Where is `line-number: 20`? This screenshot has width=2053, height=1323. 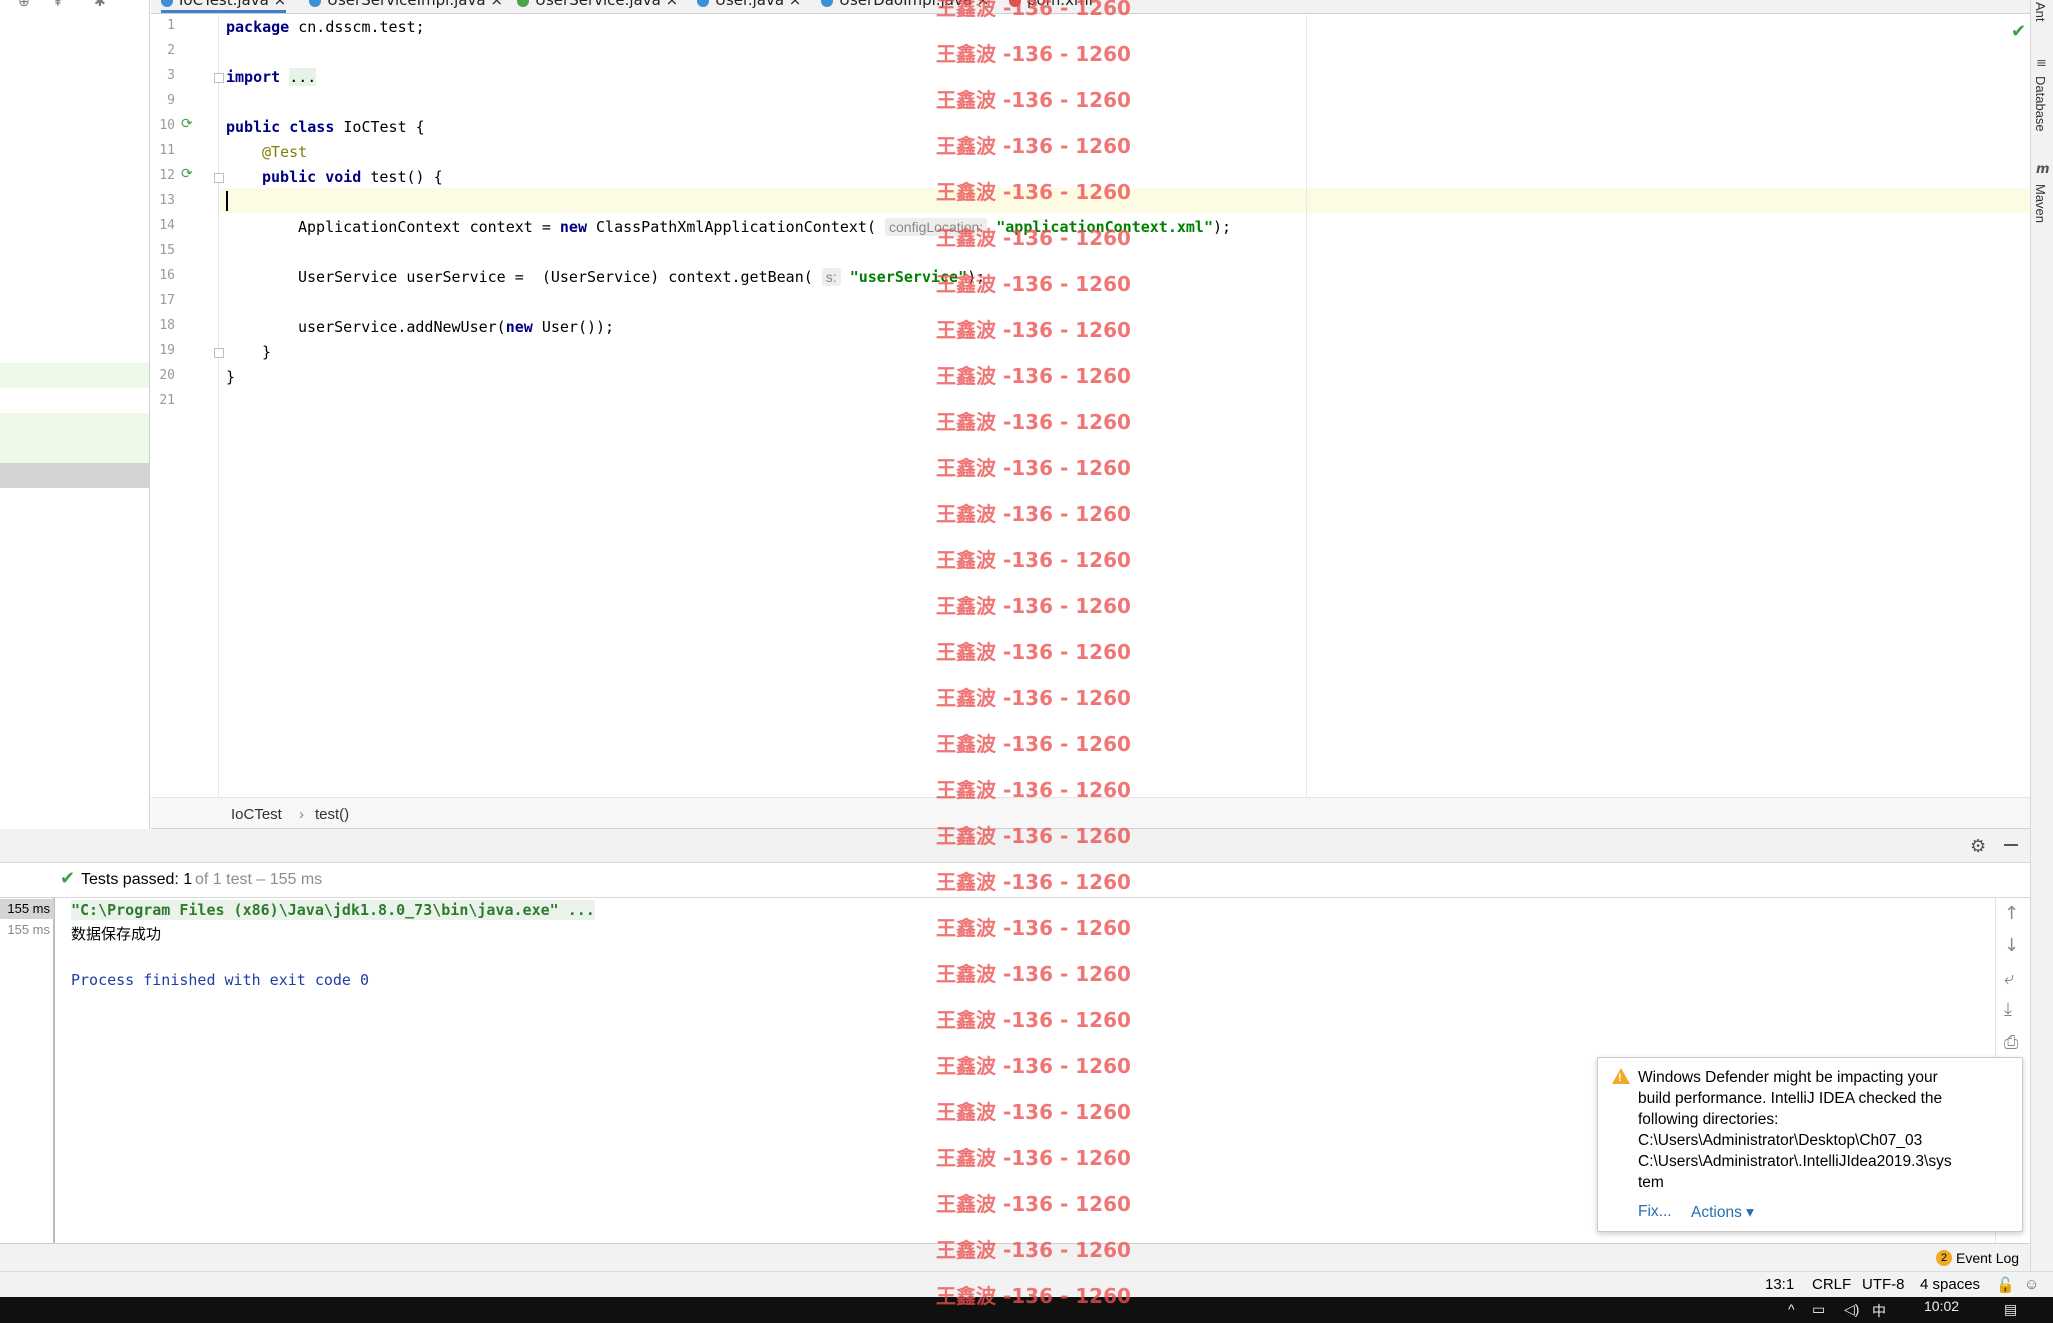
line-number: 20 is located at coordinates (167, 375).